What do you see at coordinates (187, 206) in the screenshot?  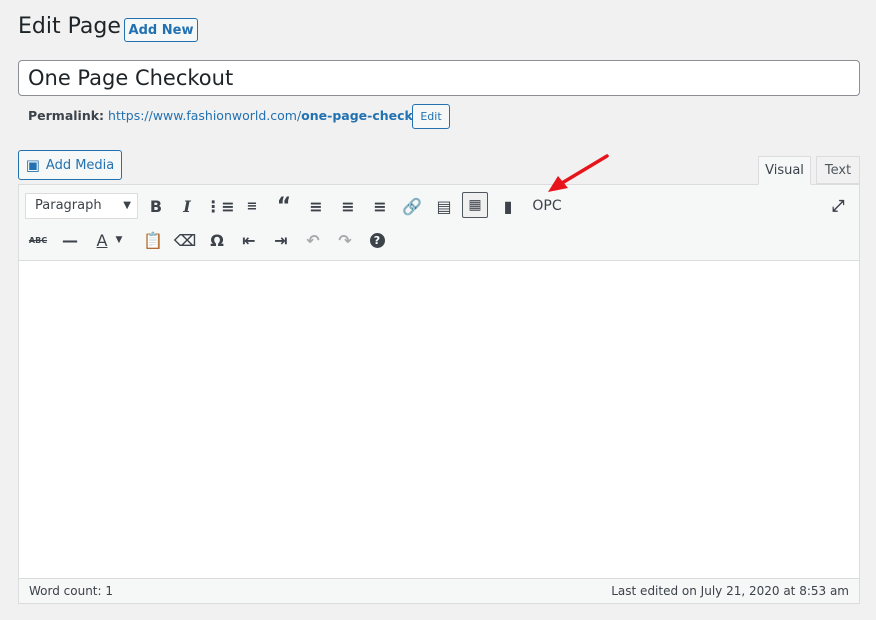 I see `italic-icon: I` at bounding box center [187, 206].